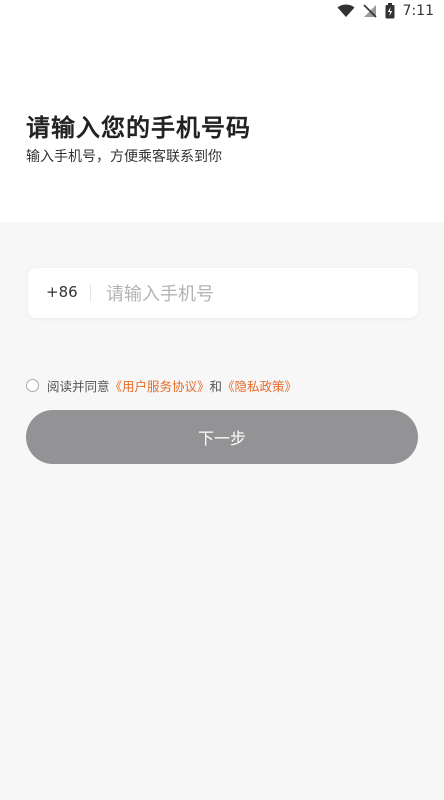 Image resolution: width=444 pixels, height=800 pixels. Describe the element at coordinates (259, 385) in the screenshot. I see `privacy-link: 《隐私政策》` at that location.